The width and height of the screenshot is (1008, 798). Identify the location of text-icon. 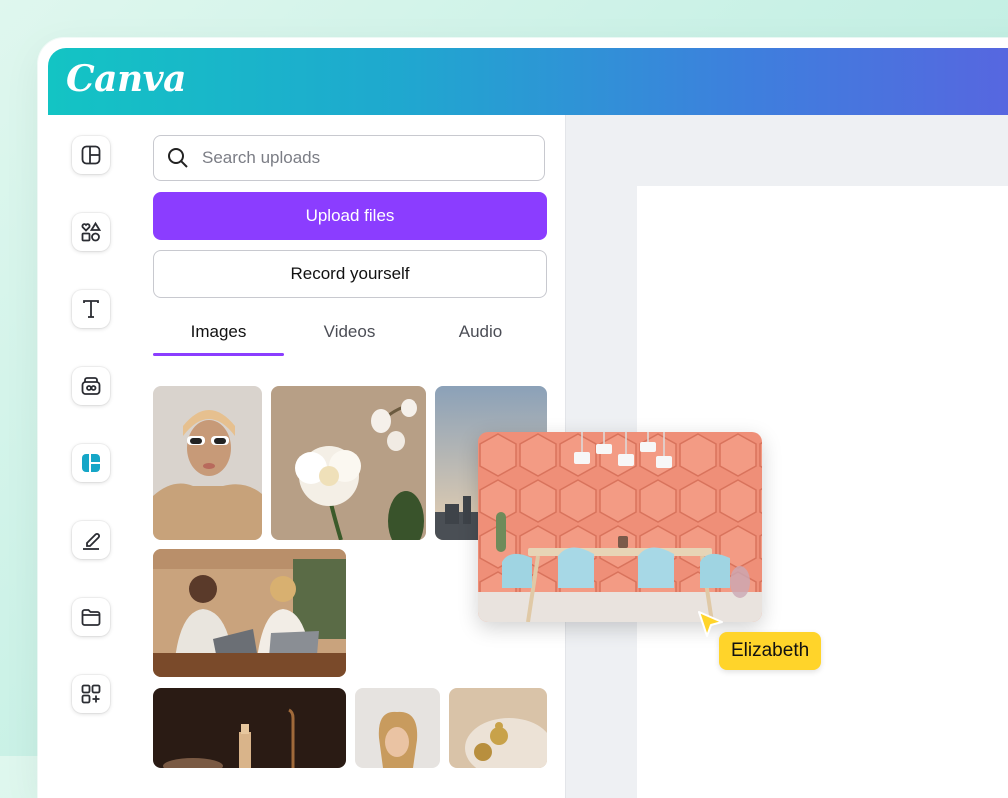
(91, 309).